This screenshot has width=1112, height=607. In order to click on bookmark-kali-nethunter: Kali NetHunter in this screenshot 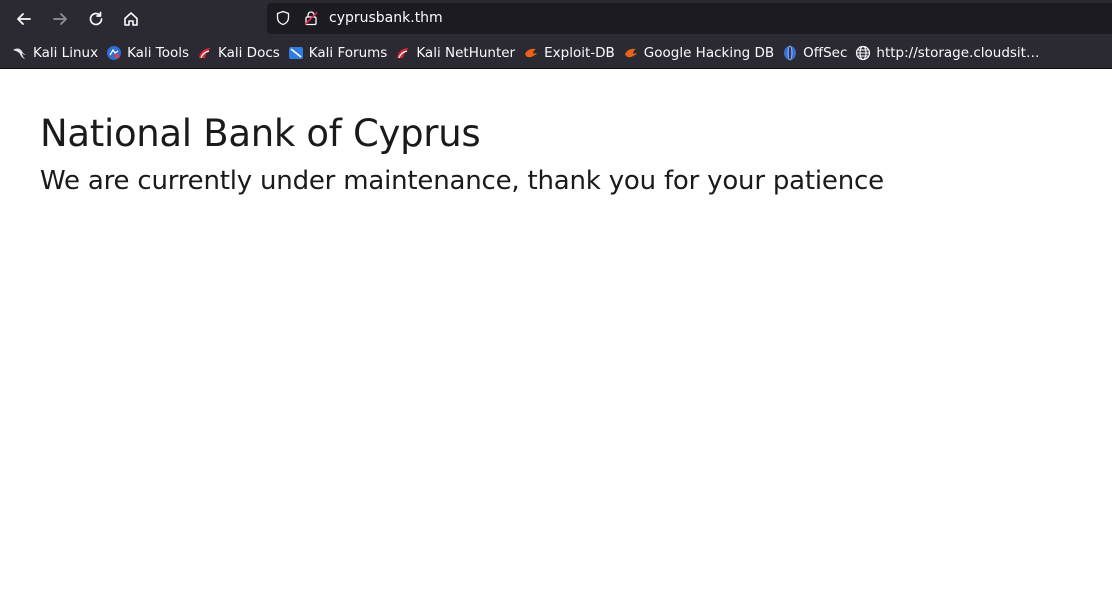, I will do `click(457, 53)`.